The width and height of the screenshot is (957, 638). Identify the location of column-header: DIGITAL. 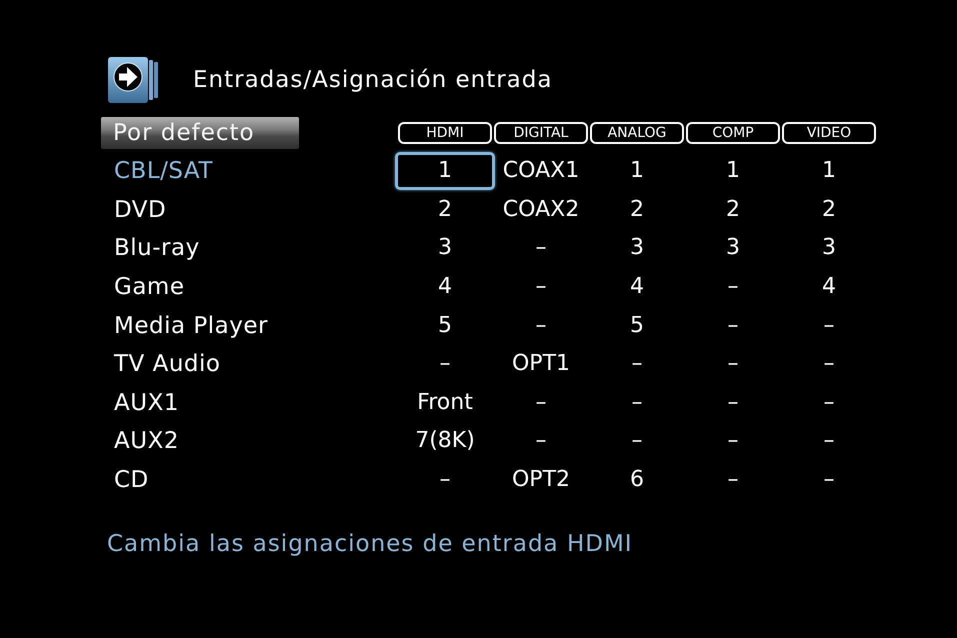
(541, 133).